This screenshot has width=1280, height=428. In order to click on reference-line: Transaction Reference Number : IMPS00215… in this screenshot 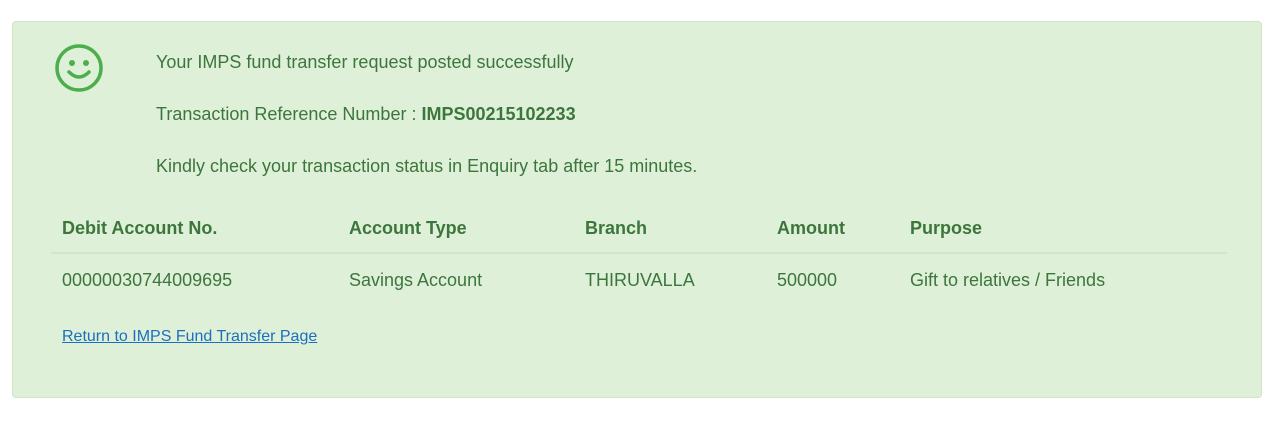, I will do `click(366, 114)`.